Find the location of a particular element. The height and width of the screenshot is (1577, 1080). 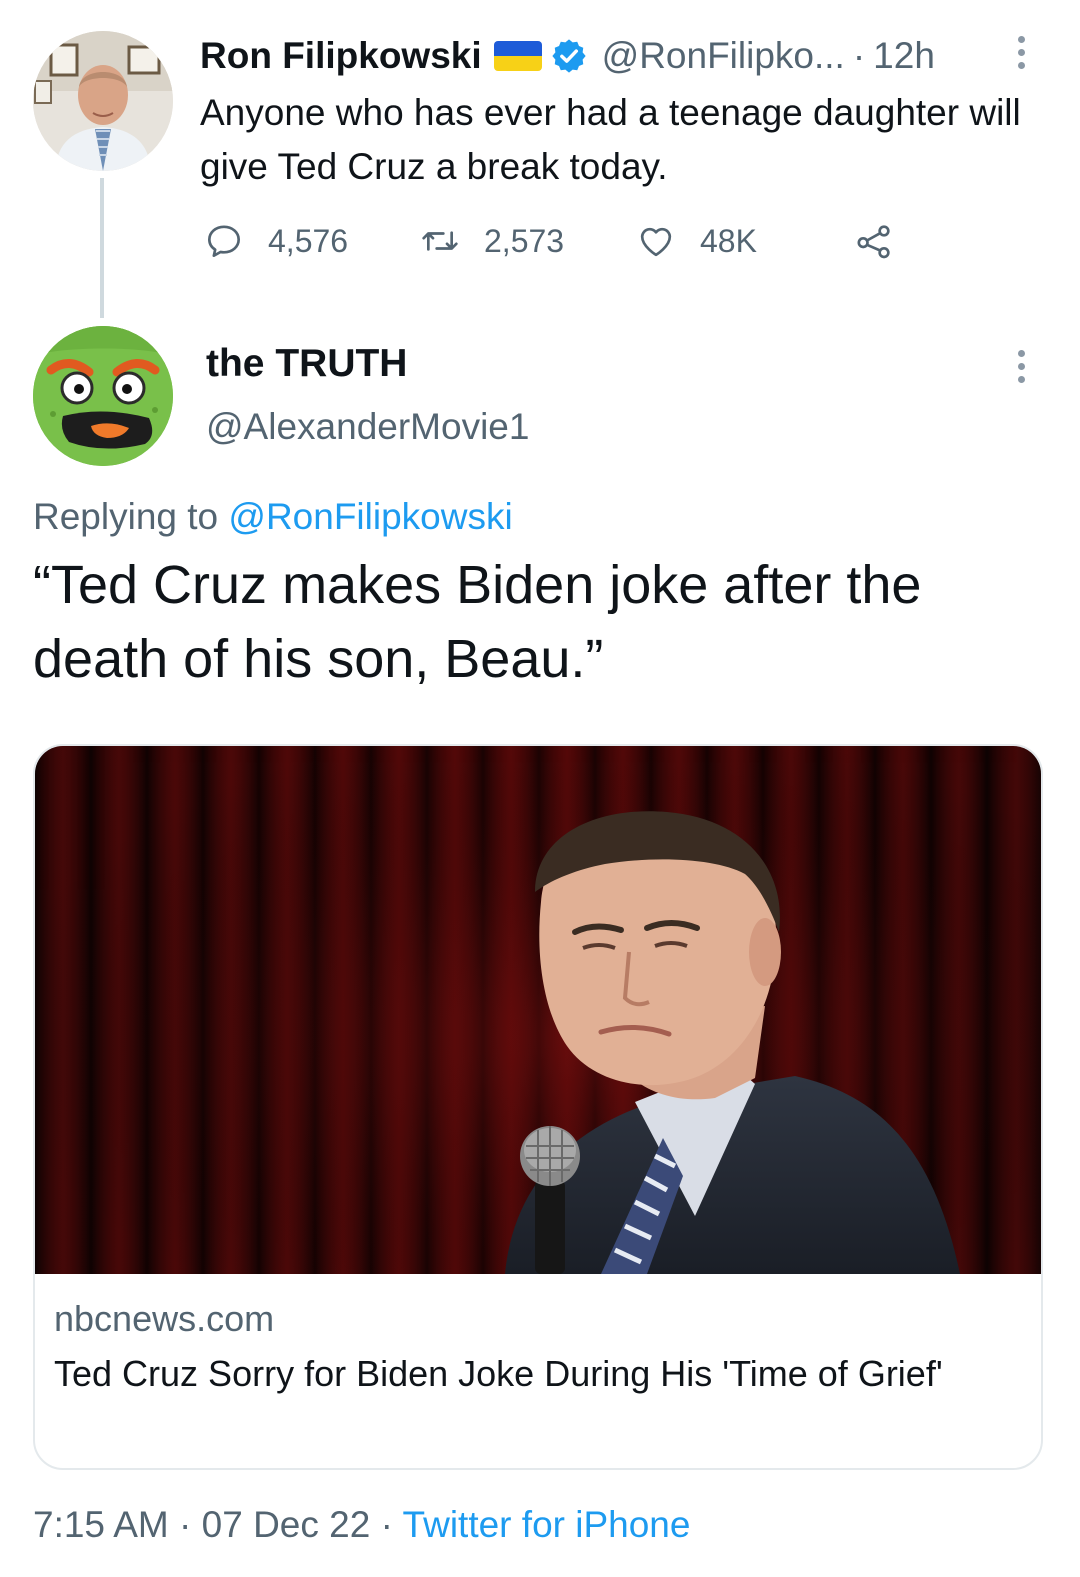

thread-line is located at coordinates (102, 248).